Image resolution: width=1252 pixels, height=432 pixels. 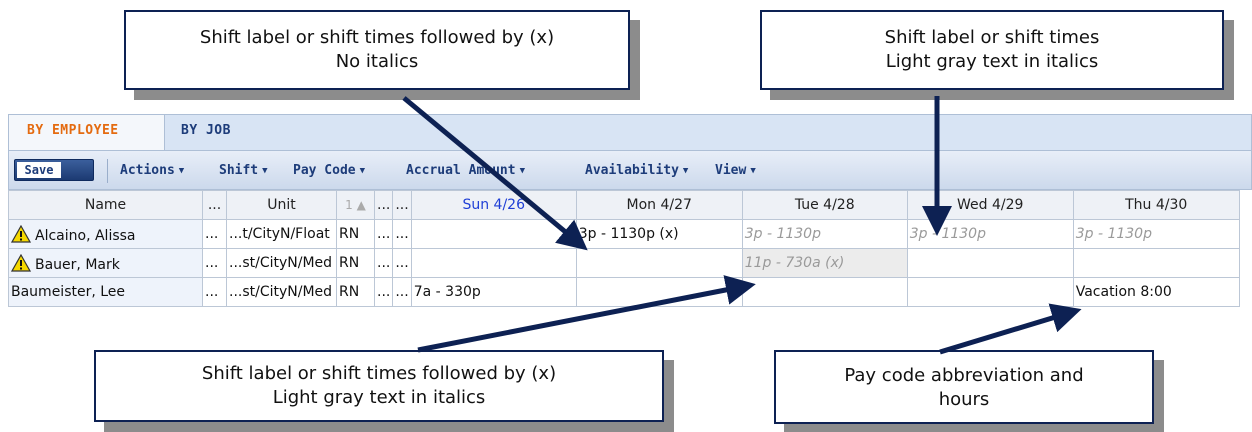 I want to click on column-header-job-sorted: 1 ▲, so click(x=355, y=205).